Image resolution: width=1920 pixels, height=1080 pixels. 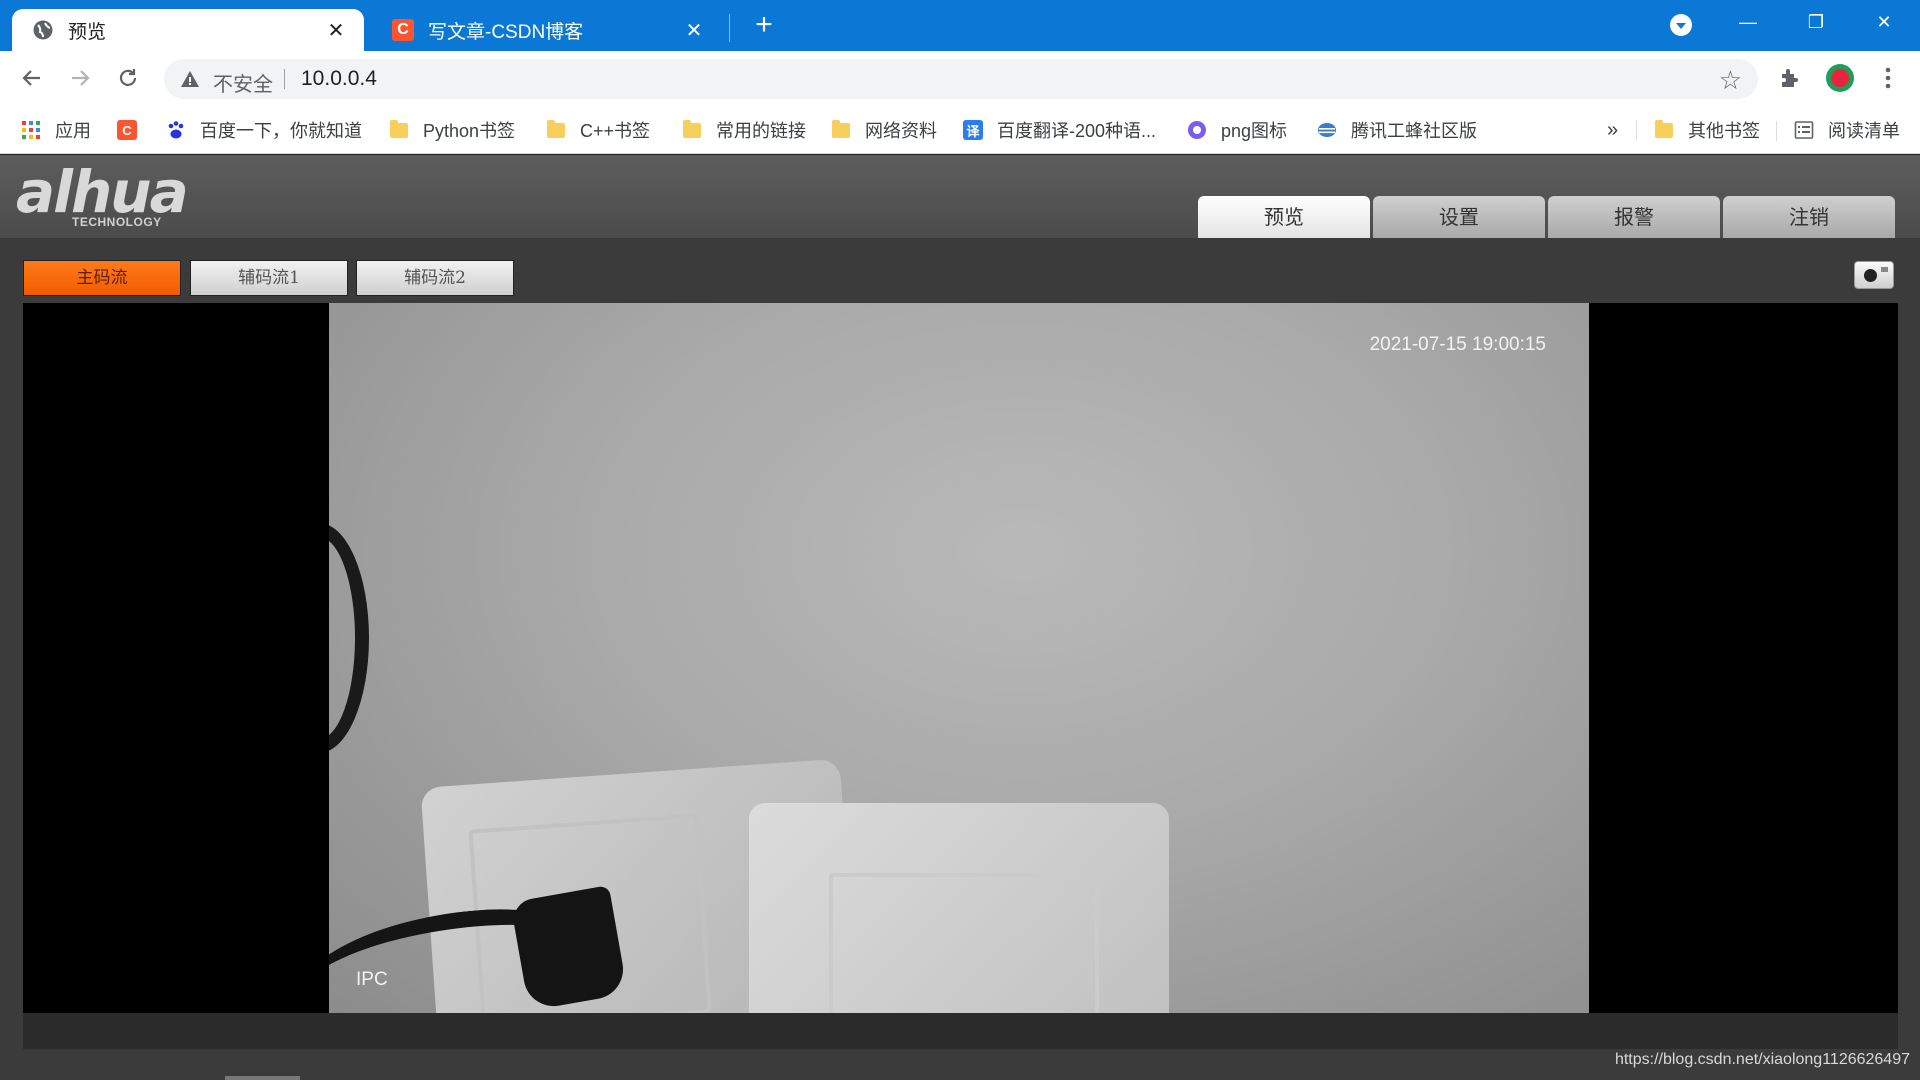 I want to click on warning-icon, so click(x=190, y=79).